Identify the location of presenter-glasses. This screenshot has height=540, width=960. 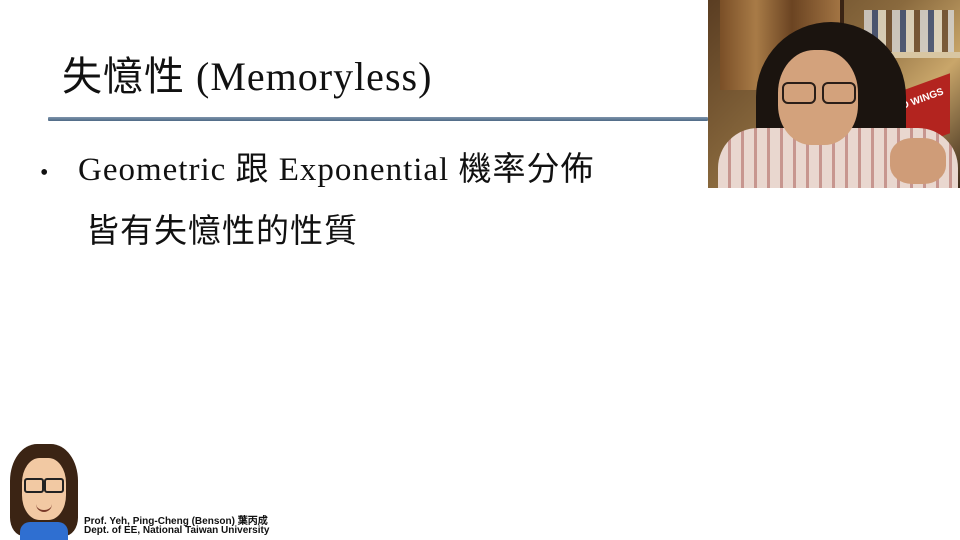
(819, 93).